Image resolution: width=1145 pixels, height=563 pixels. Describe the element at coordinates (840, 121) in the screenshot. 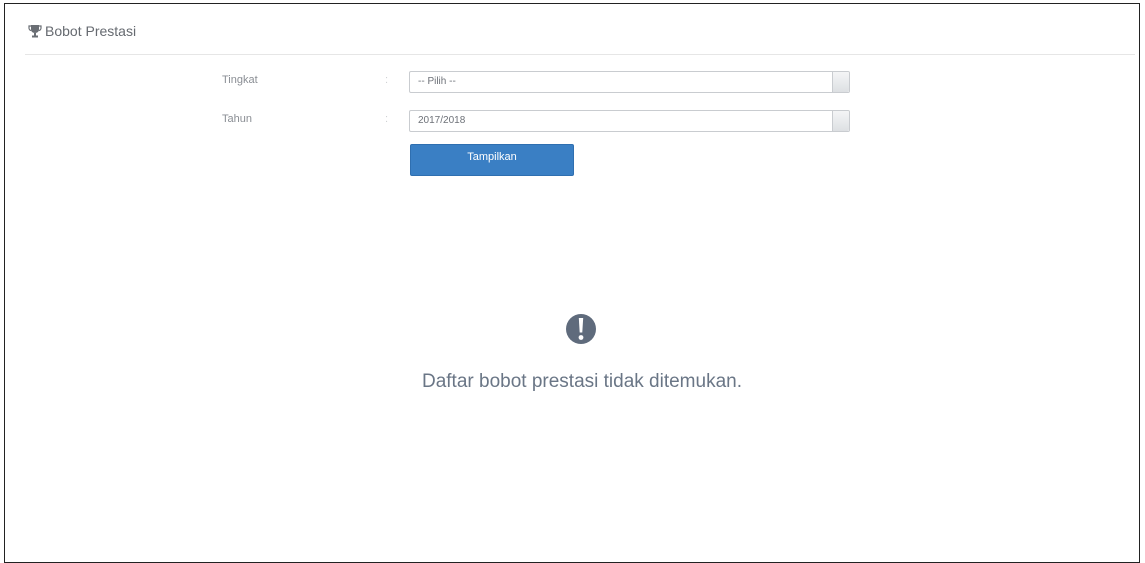

I see `tahun-dropdown-handle` at that location.